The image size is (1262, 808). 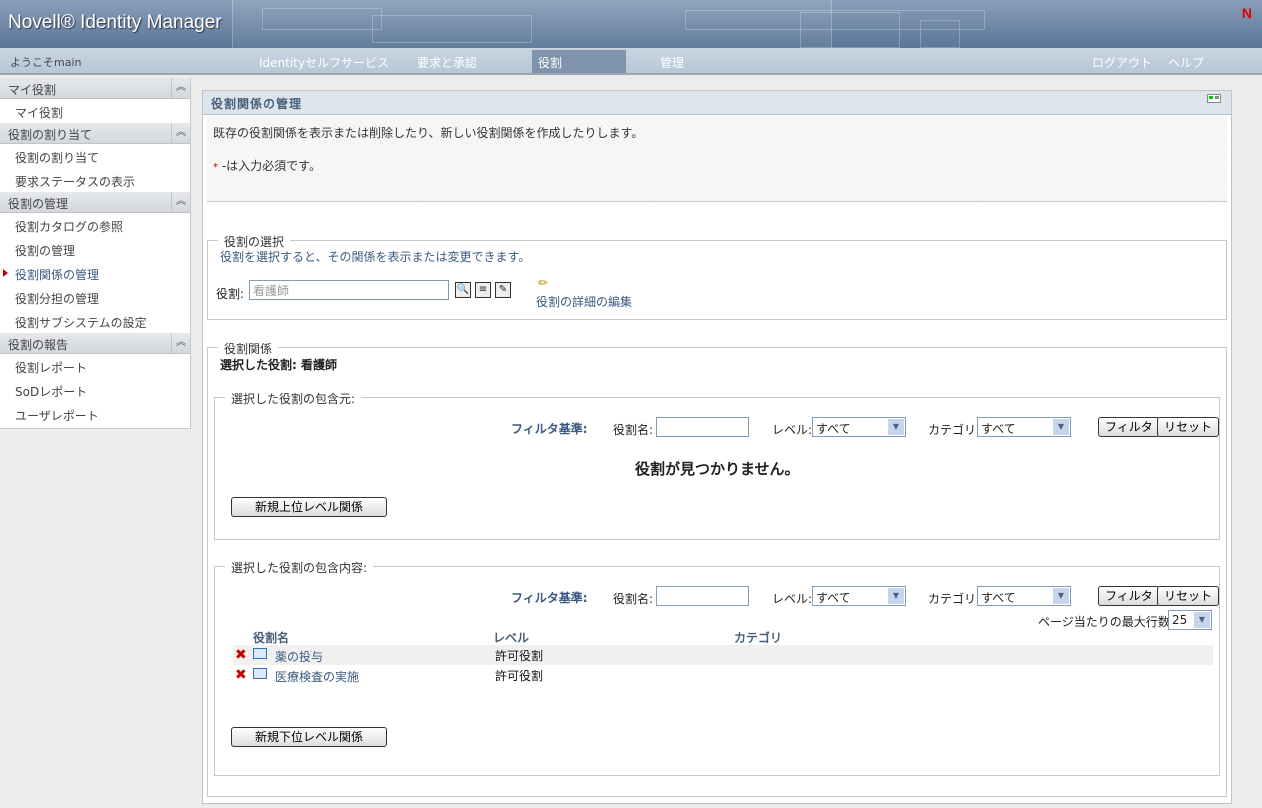 I want to click on table-row: ✖ 薬の投与 許可役割, so click(x=723, y=655).